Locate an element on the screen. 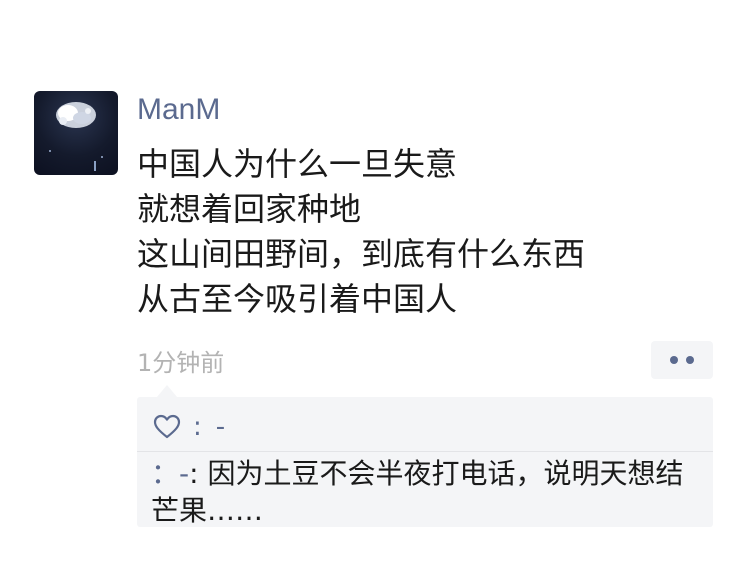 Image resolution: width=750 pixels, height=562 pixels. author-avatar is located at coordinates (76, 133).